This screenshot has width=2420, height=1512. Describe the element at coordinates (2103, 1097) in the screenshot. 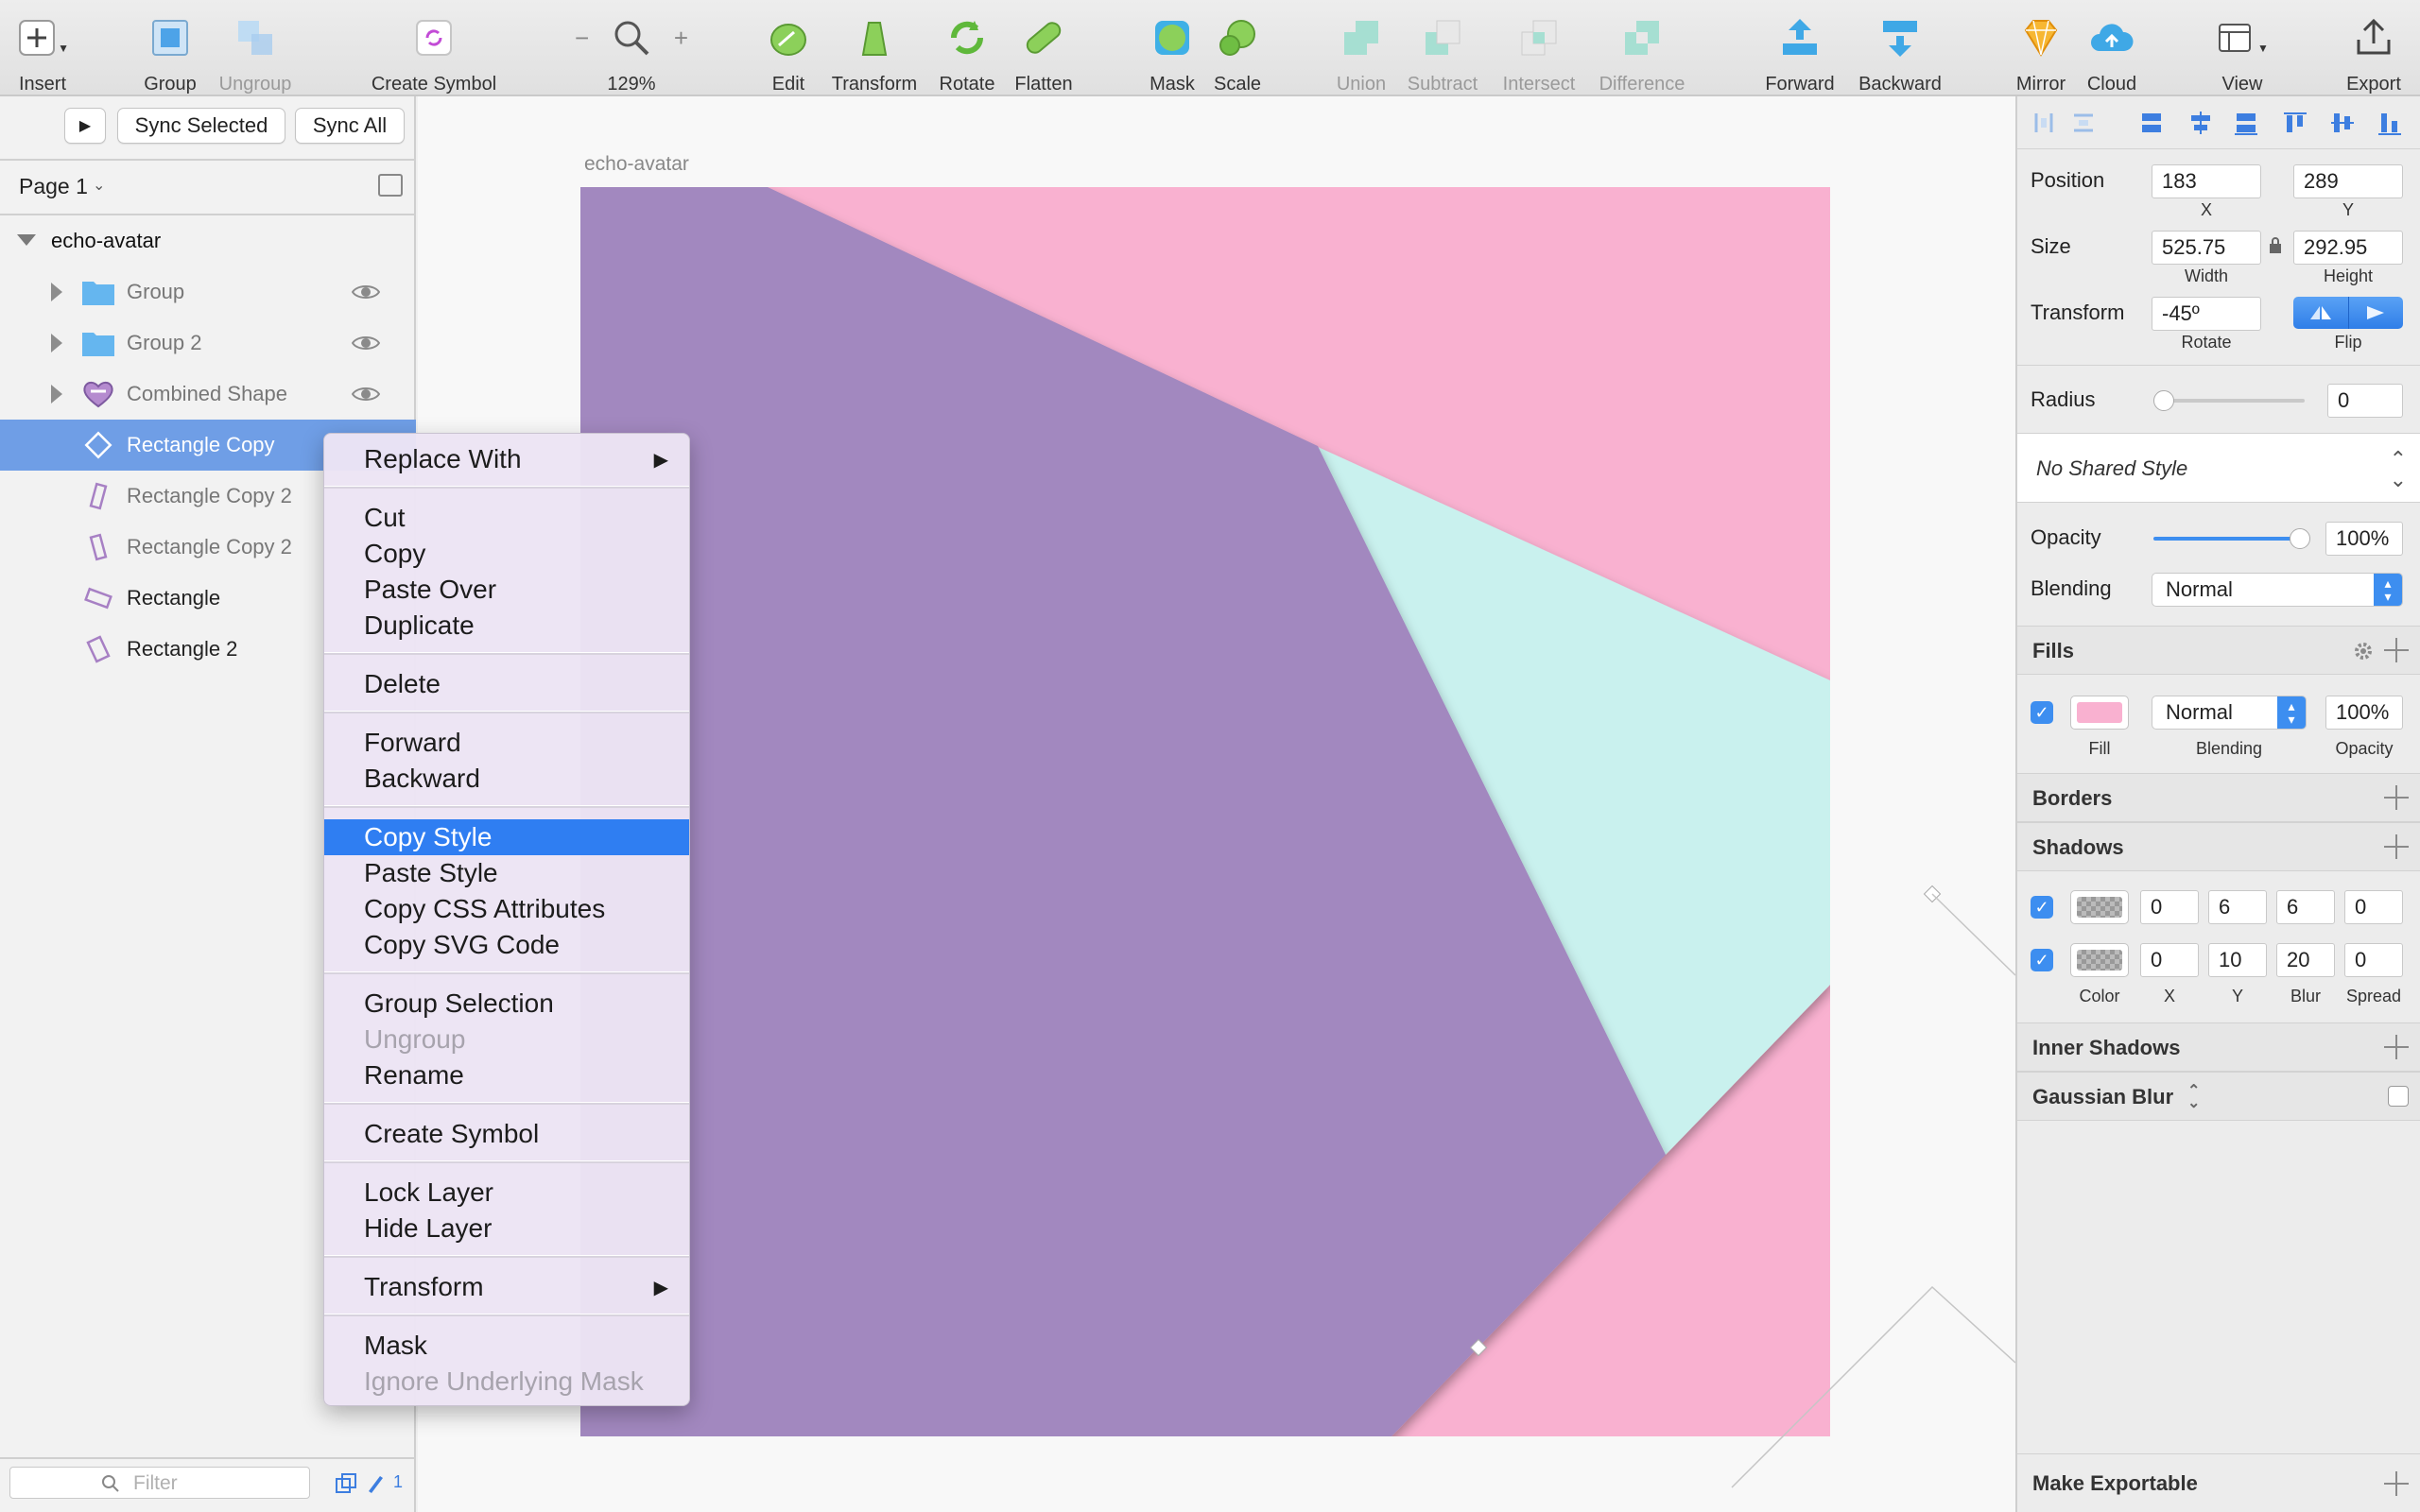

I see `gaussian-blur-title: Gaussian Blur` at that location.